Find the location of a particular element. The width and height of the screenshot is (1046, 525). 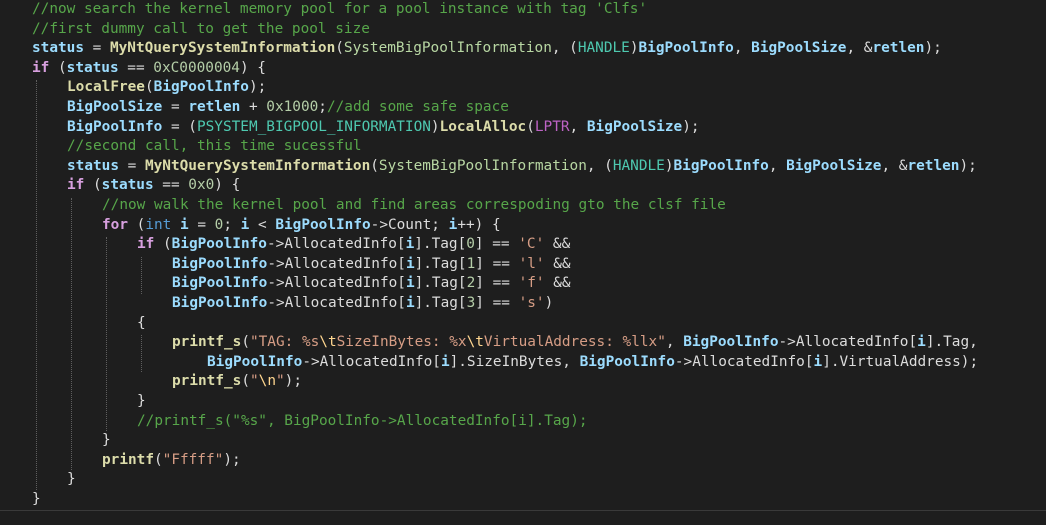

code-number-literal: 3 is located at coordinates (471, 303).